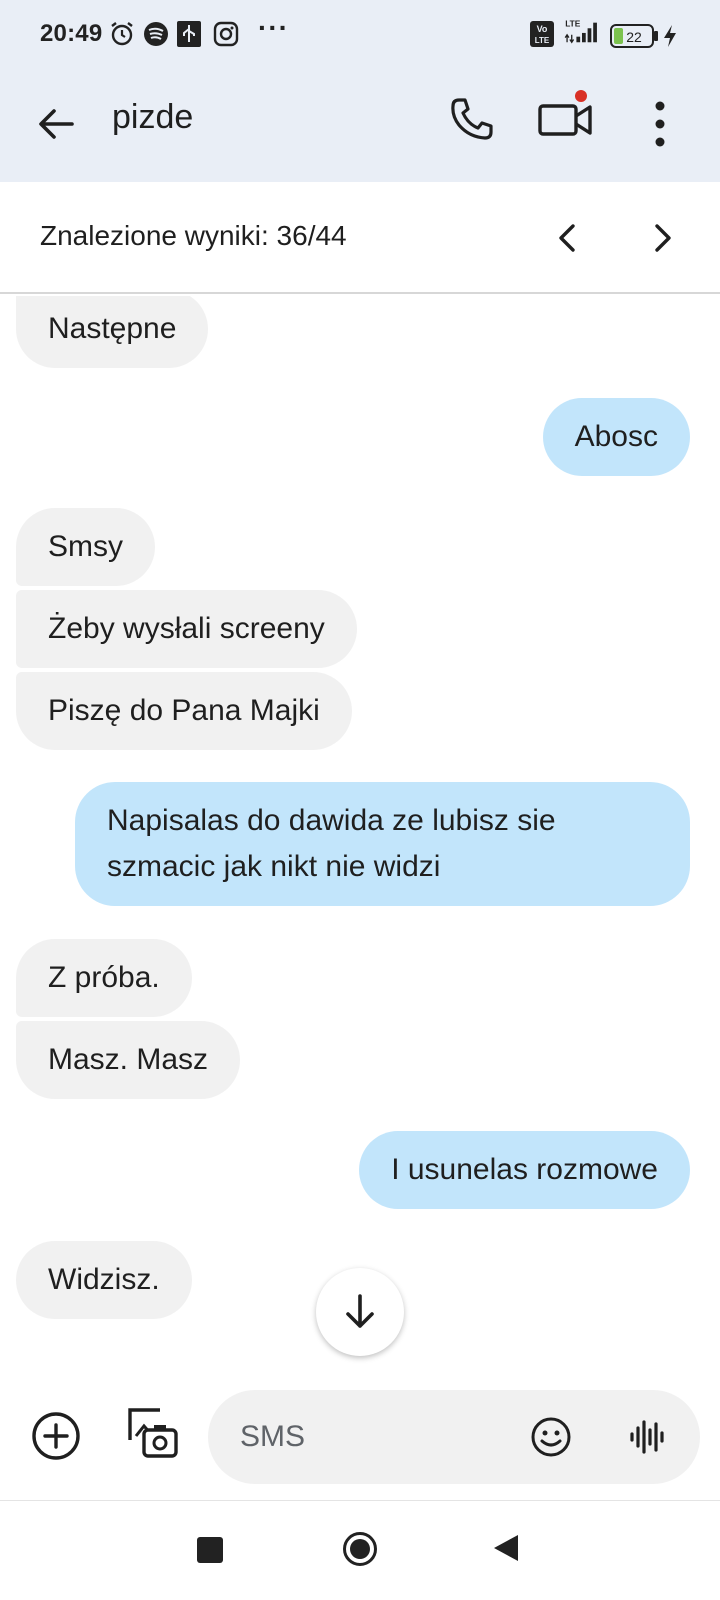 The image size is (720, 1600). Describe the element at coordinates (210, 1550) in the screenshot. I see `recents-square-icon` at that location.